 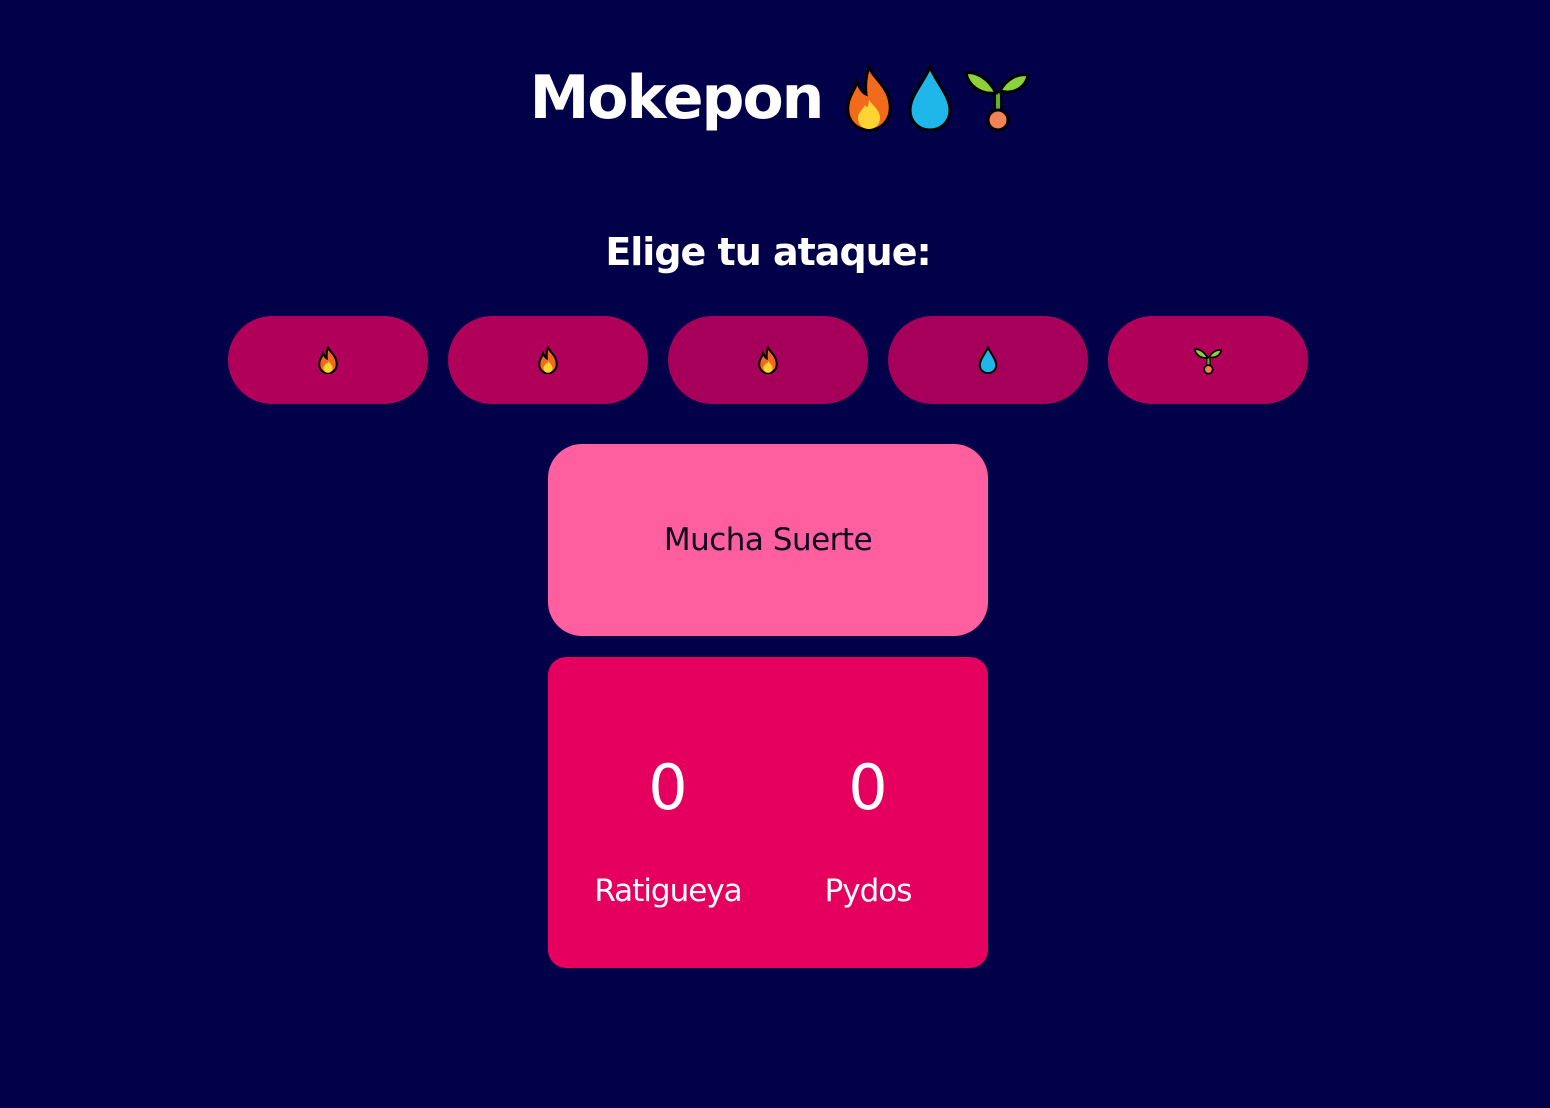 I want to click on enemy-lives: 0, so click(x=868, y=787).